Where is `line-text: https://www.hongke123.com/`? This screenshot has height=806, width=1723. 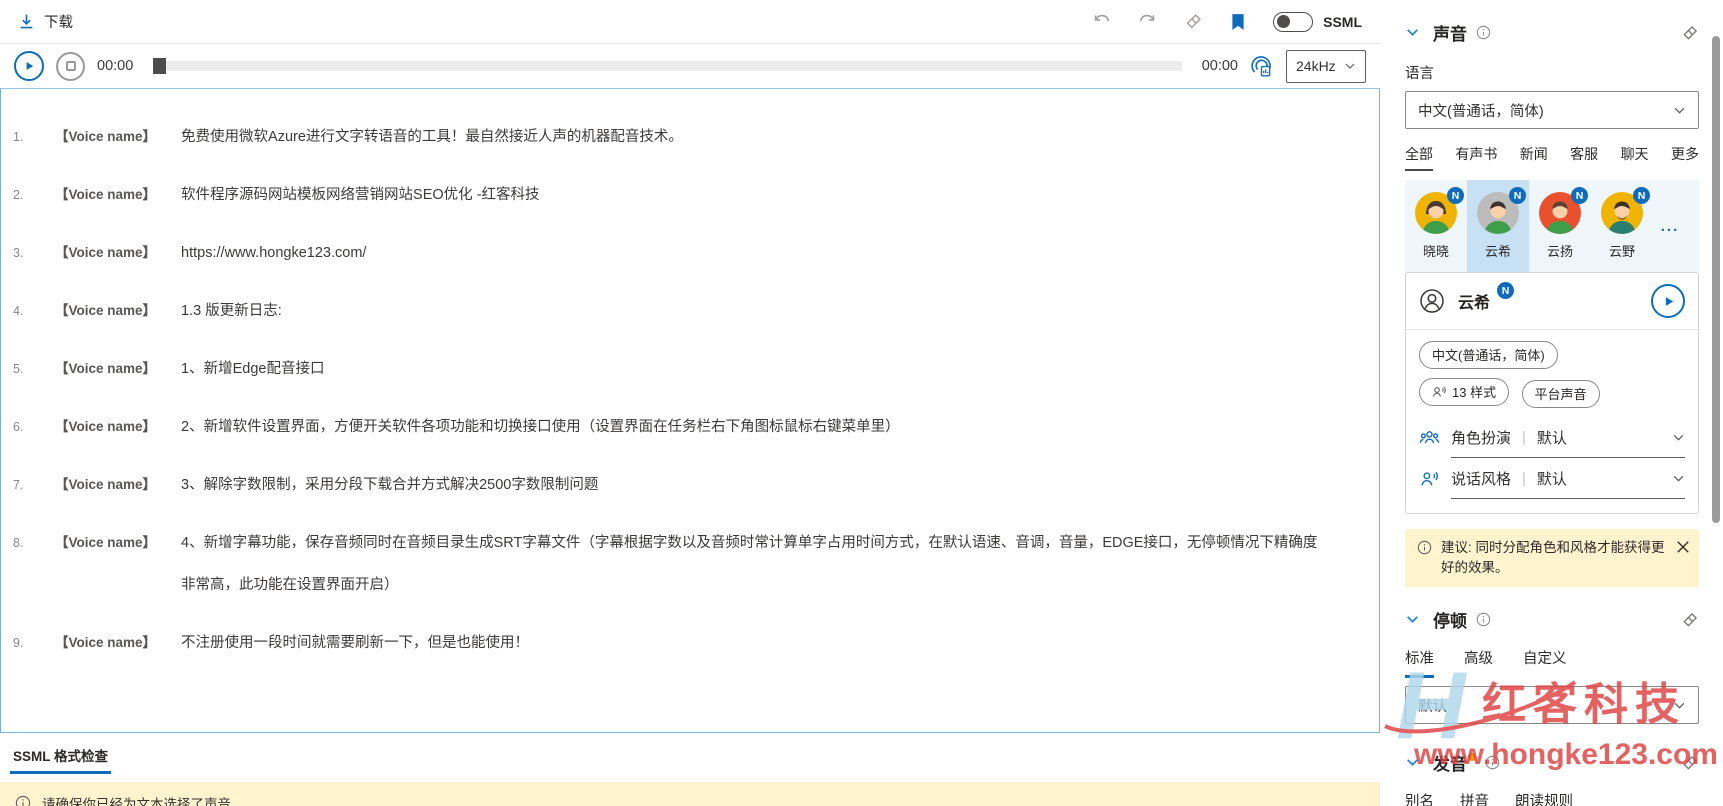
line-text: https://www.hongke123.com/ is located at coordinates (780, 253).